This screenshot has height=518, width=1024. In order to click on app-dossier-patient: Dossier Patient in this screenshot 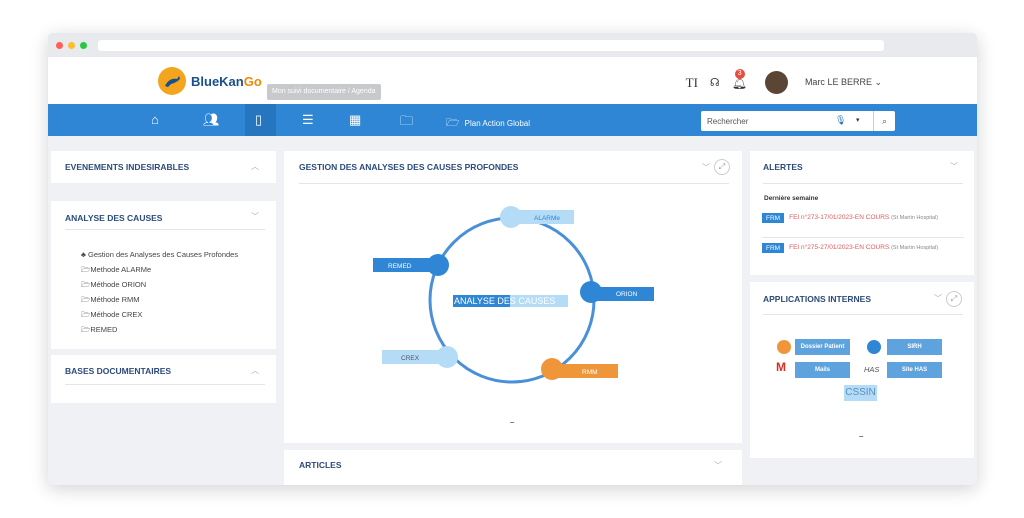, I will do `click(822, 347)`.